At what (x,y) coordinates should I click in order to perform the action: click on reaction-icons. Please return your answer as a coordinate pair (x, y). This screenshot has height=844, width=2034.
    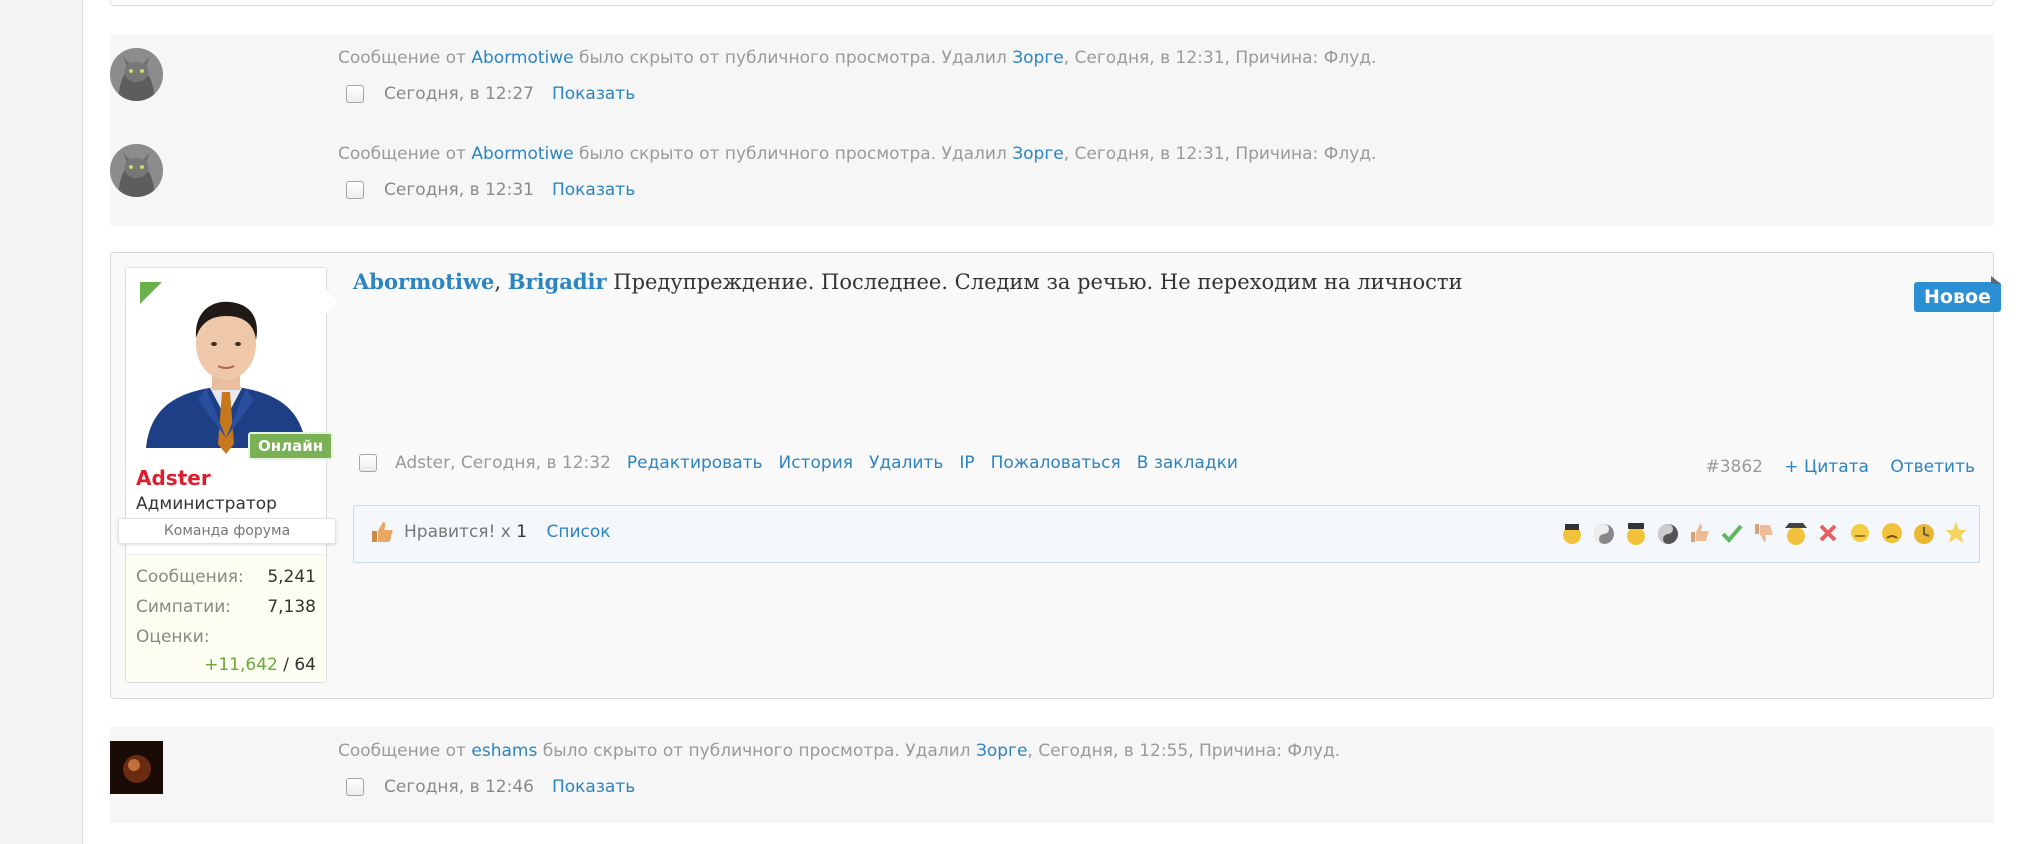
    Looking at the image, I should click on (1764, 533).